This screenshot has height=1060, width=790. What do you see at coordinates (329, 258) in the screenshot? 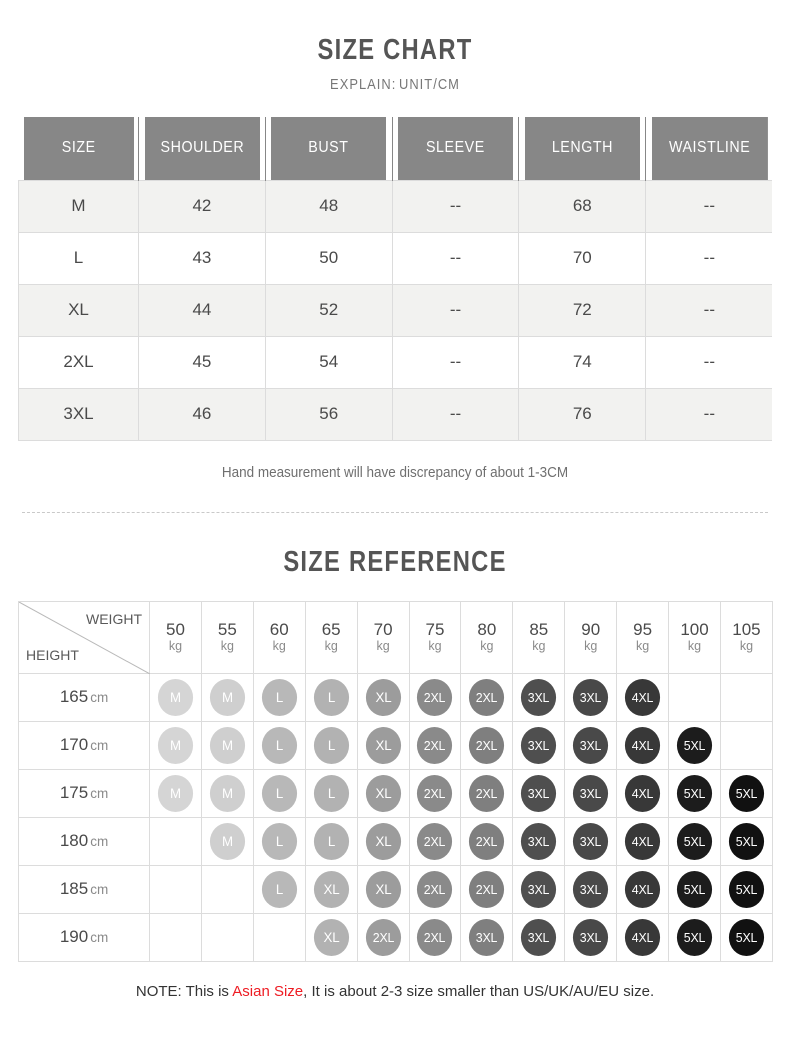
I see `measure-cell: 50` at bounding box center [329, 258].